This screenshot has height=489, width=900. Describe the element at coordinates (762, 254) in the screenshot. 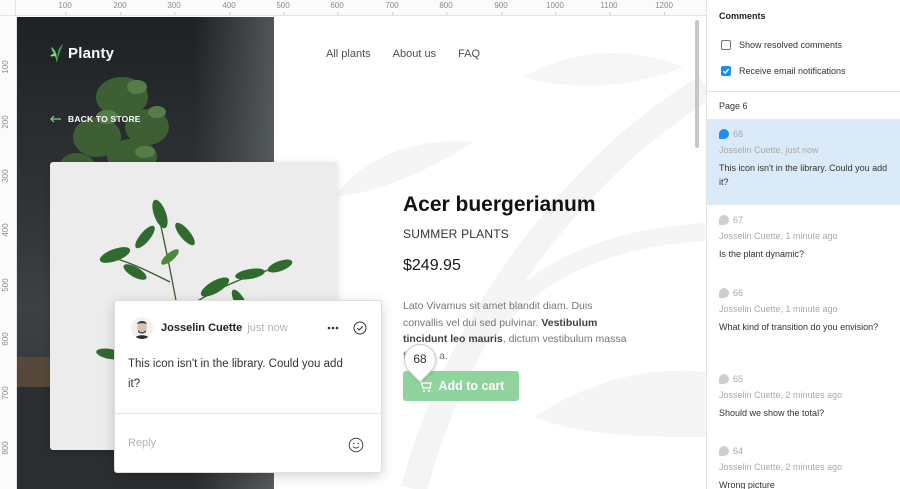

I see `comment-text: Is the plant dynamic?` at that location.